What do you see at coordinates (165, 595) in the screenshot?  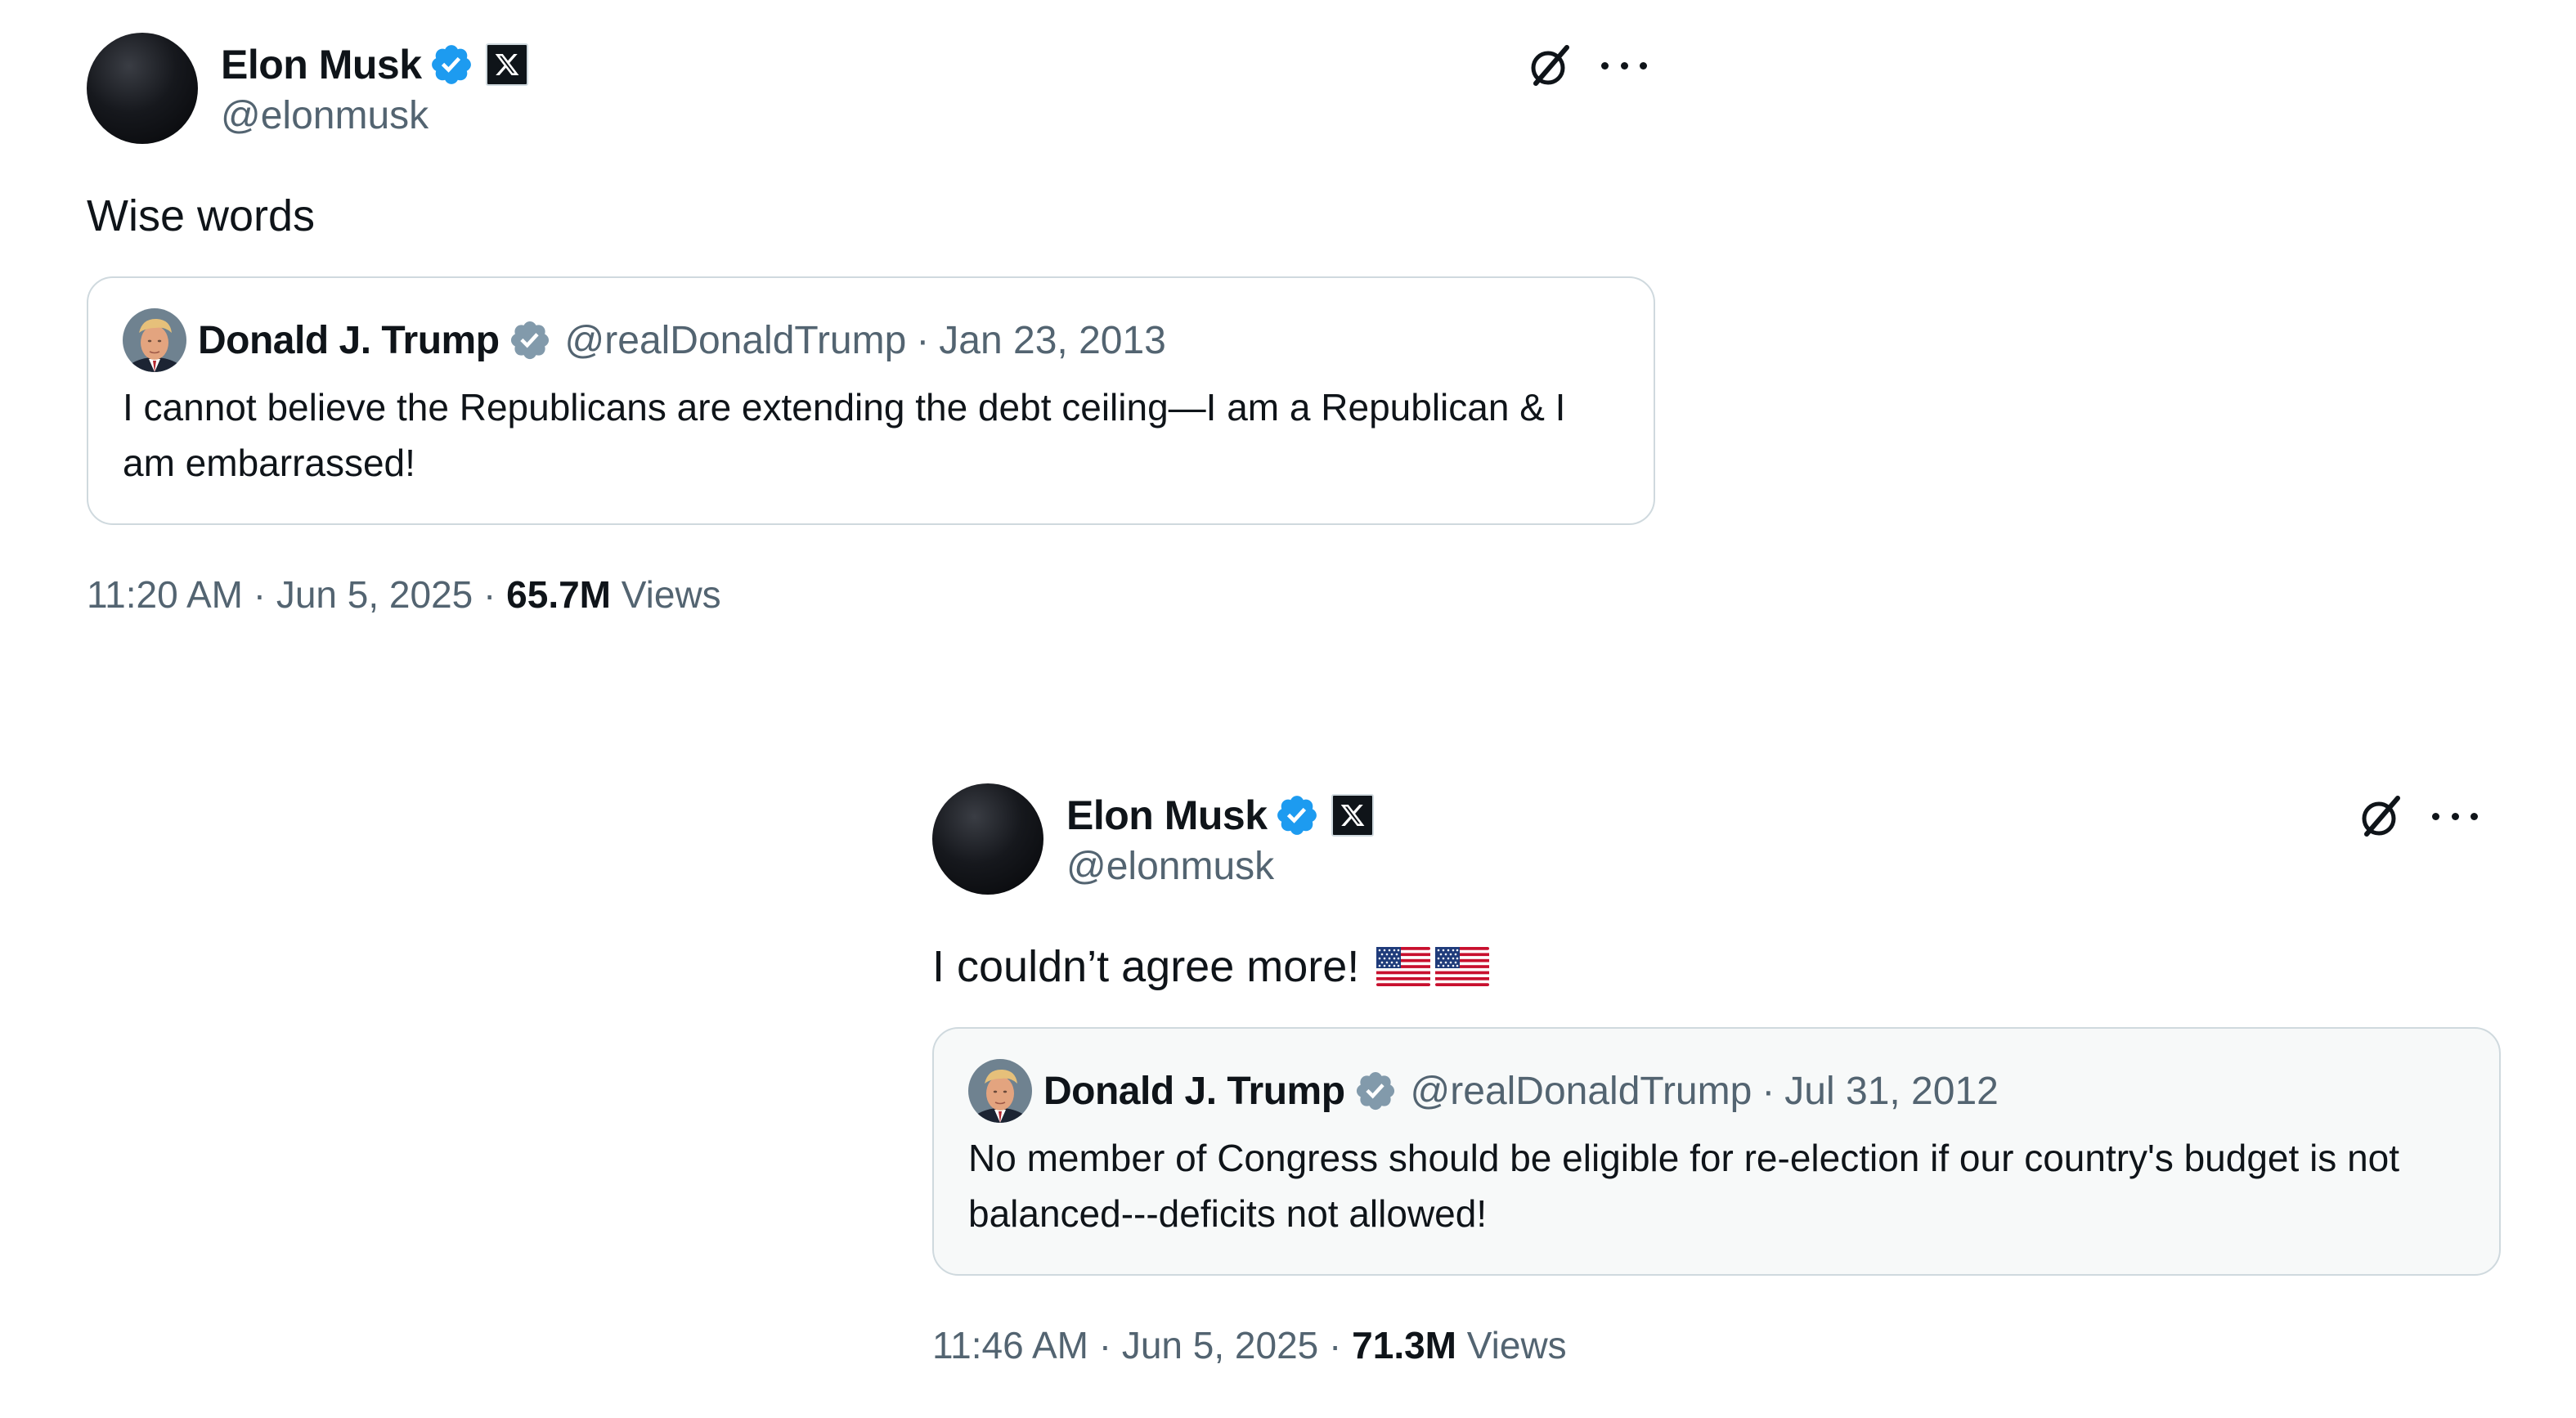 I see `tweet-time: 11:20 AM` at bounding box center [165, 595].